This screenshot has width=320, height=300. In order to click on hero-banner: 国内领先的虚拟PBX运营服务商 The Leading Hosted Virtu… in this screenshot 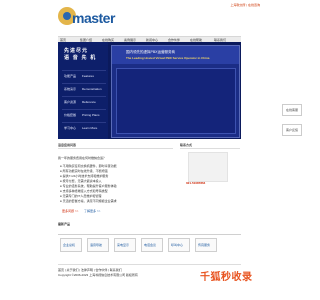, I will do `click(175, 55)`.